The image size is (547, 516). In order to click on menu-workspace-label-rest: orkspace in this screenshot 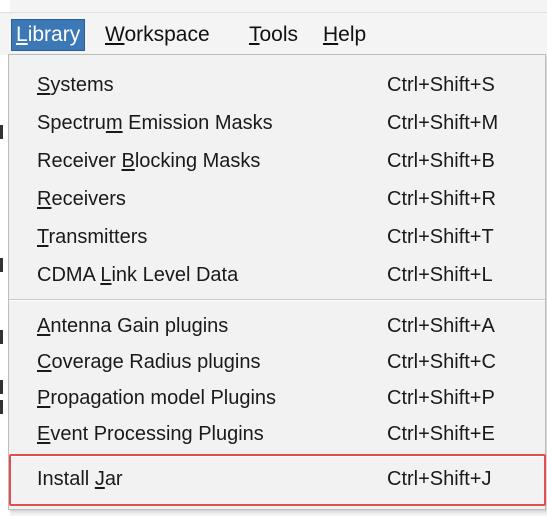, I will do `click(167, 34)`.